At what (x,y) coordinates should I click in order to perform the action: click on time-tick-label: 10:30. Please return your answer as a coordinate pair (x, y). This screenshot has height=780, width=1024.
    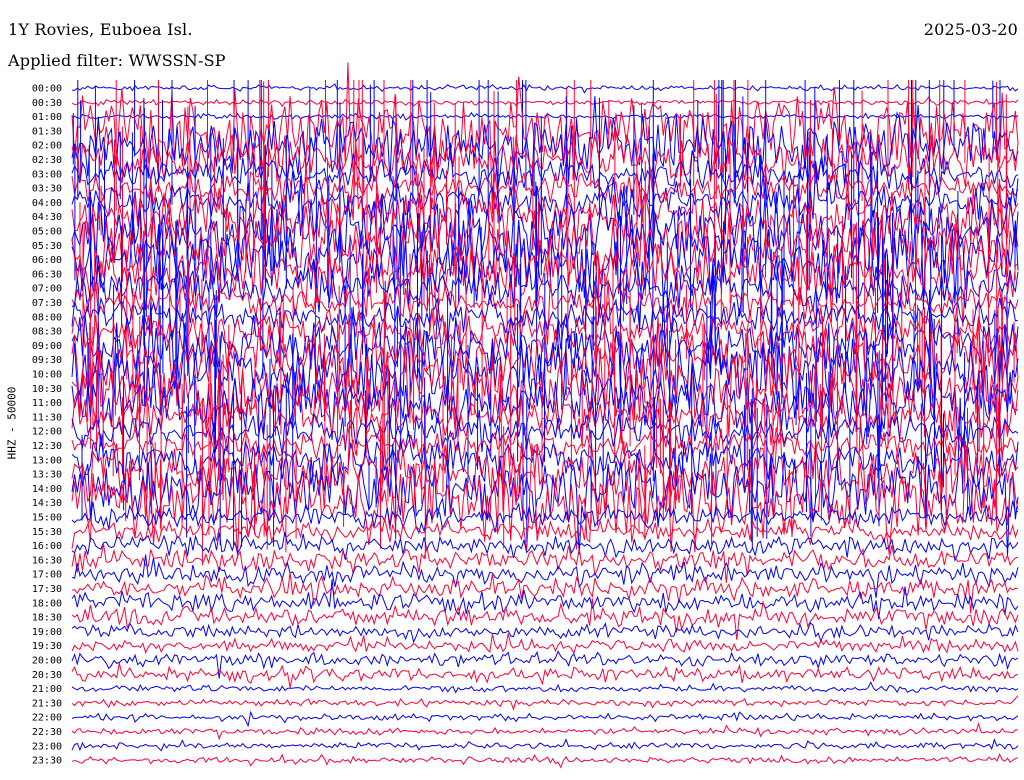
    Looking at the image, I should click on (47, 389).